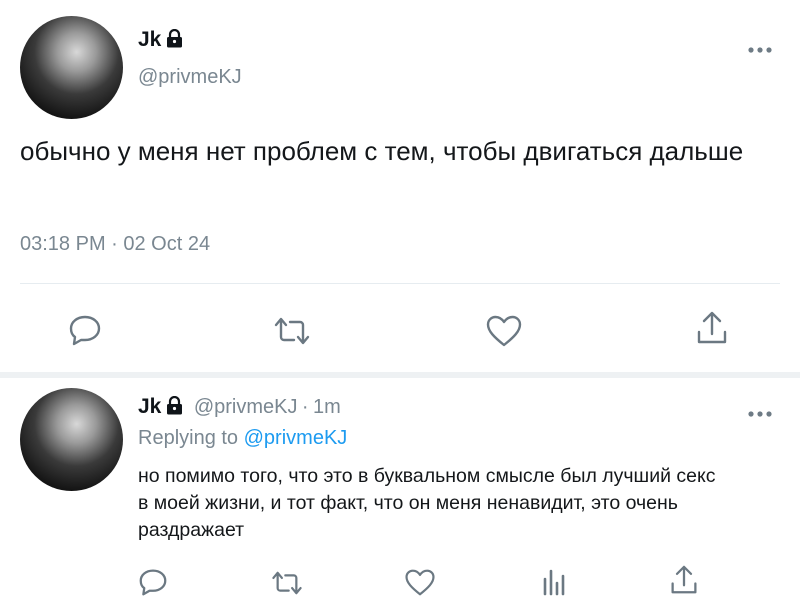 This screenshot has width=800, height=616. Describe the element at coordinates (149, 39) in the screenshot. I see `display-name: Jk` at that location.